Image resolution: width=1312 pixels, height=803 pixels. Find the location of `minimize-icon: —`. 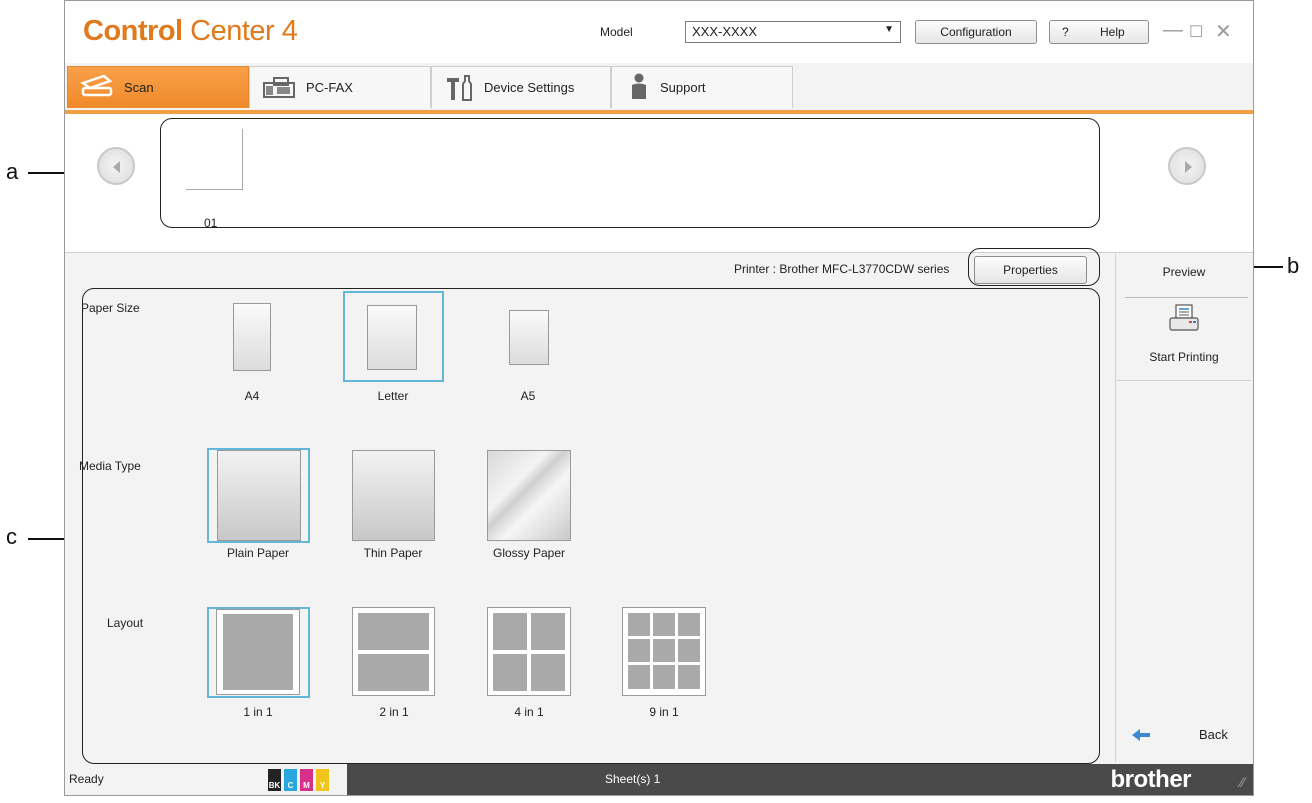

minimize-icon: — is located at coordinates (1173, 30).